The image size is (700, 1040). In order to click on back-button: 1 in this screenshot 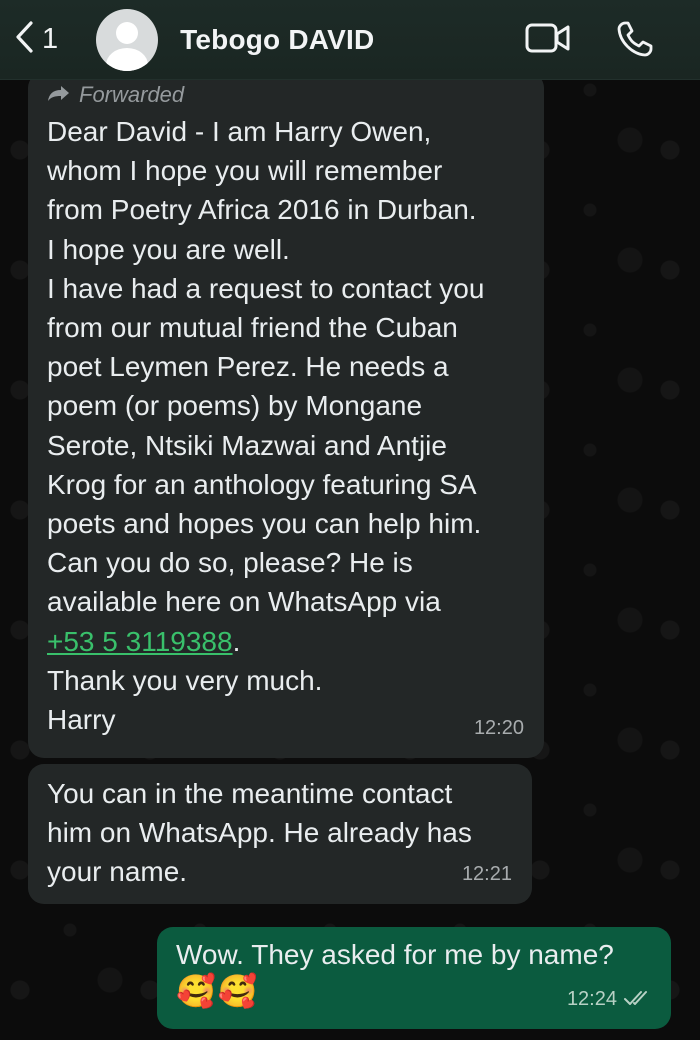, I will do `click(36, 39)`.